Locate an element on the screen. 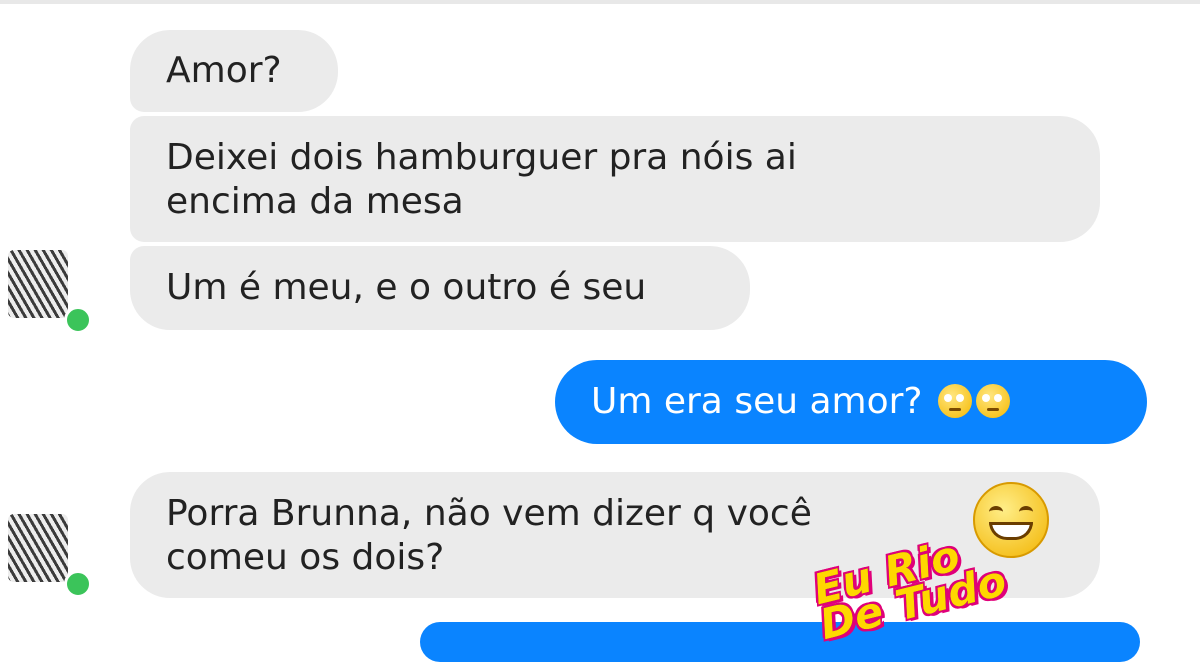  outgoing-message-bubble-partial is located at coordinates (780, 642).